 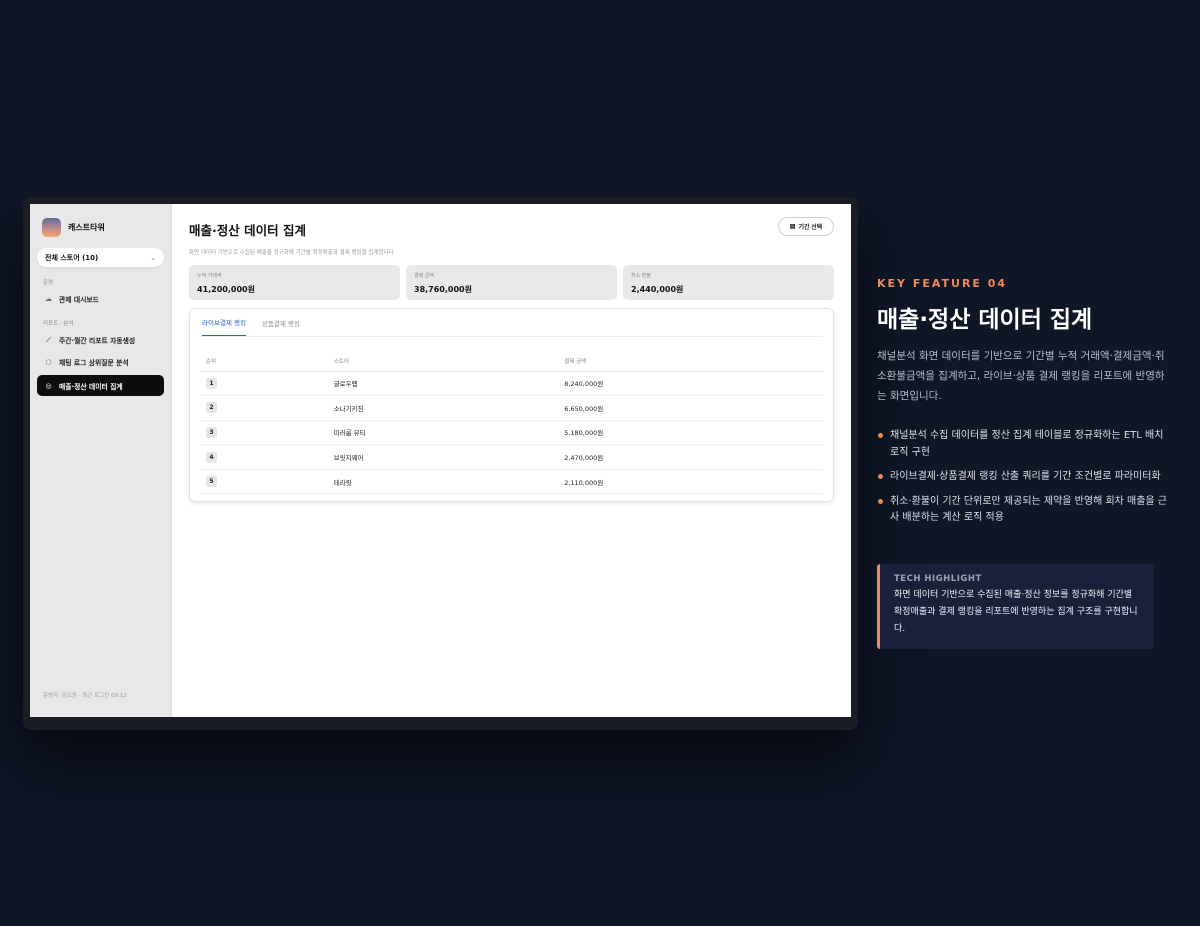 I want to click on tab-live-ranking: 라이브결제 랭킹, so click(x=224, y=326).